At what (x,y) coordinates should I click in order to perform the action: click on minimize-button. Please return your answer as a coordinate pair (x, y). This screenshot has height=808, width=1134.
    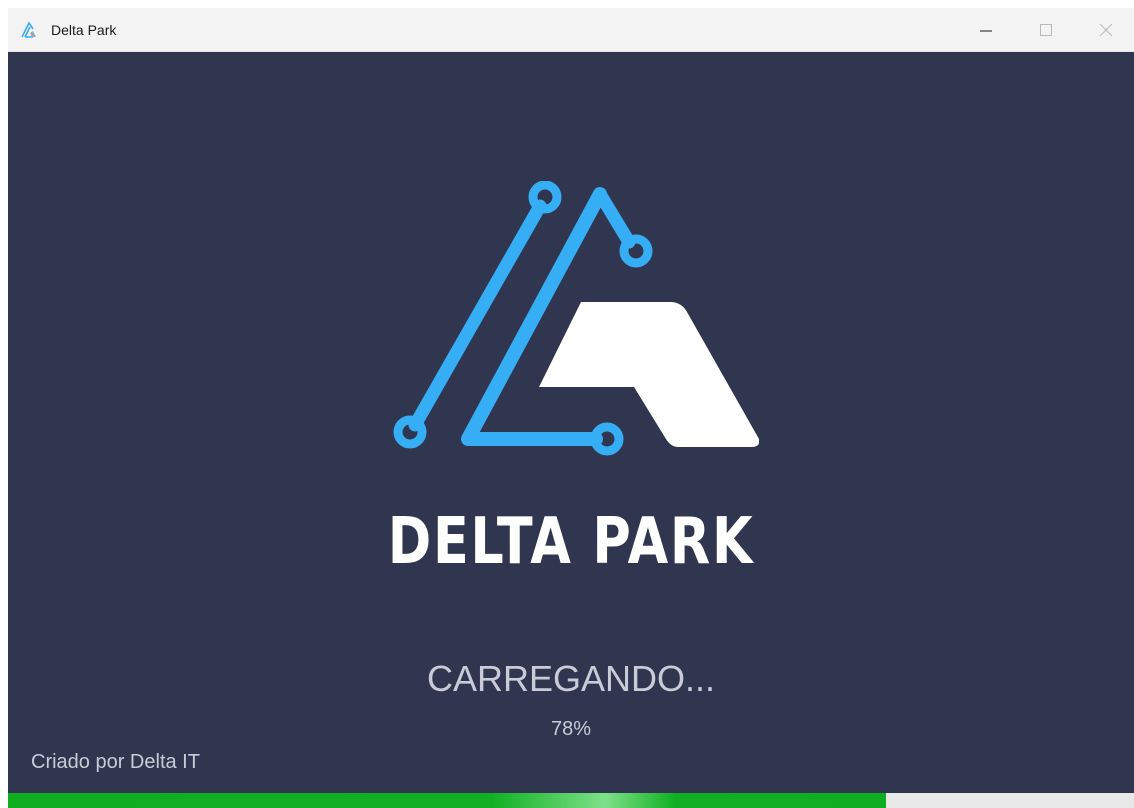
    Looking at the image, I should click on (986, 30).